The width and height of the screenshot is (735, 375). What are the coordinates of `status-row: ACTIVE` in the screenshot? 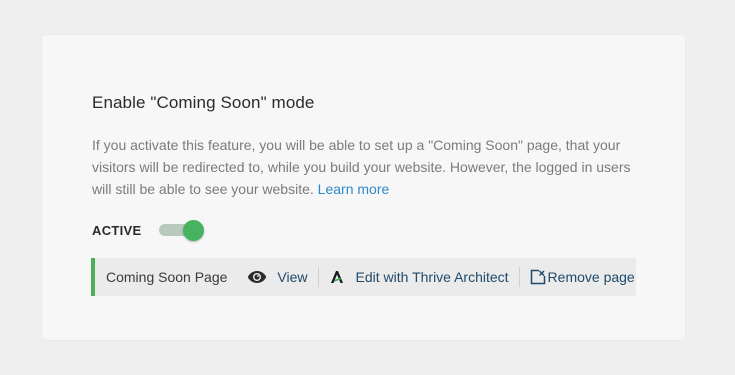 It's located at (148, 230).